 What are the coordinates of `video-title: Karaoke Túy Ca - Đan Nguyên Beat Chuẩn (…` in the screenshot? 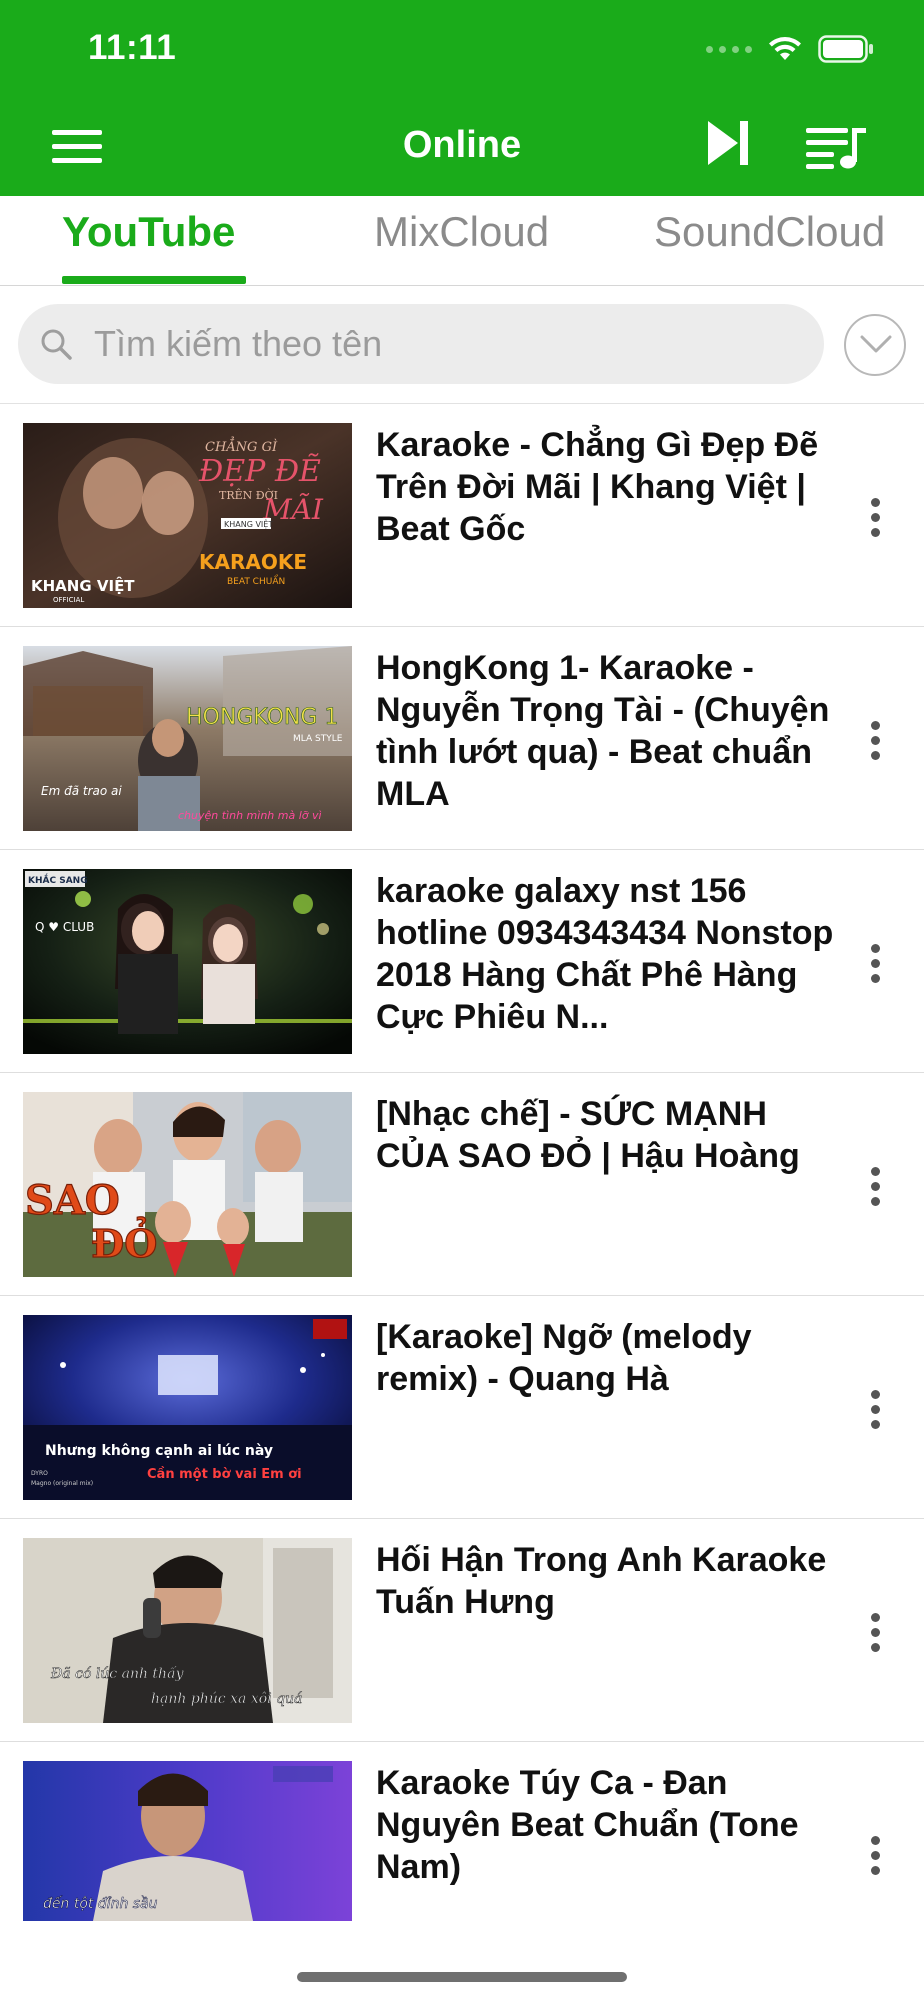 It's located at (587, 1825).